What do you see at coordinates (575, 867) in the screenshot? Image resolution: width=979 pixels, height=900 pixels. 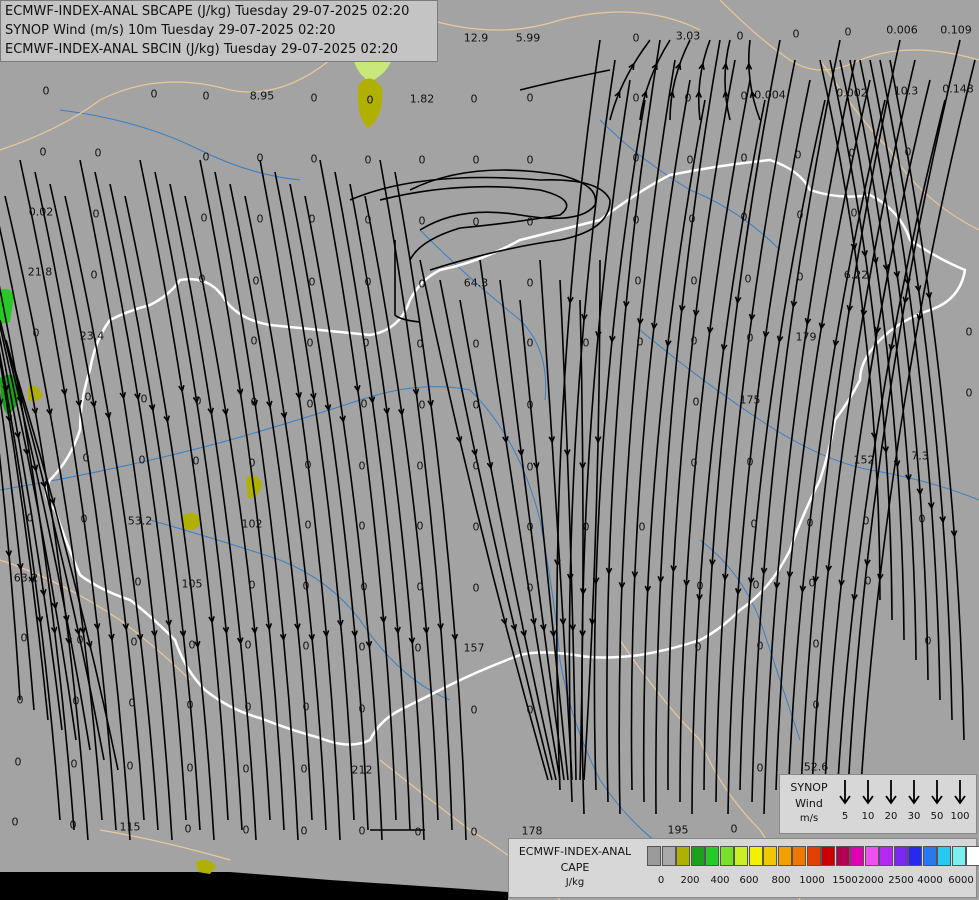 I see `cape-legend-title-2: CAPE` at bounding box center [575, 867].